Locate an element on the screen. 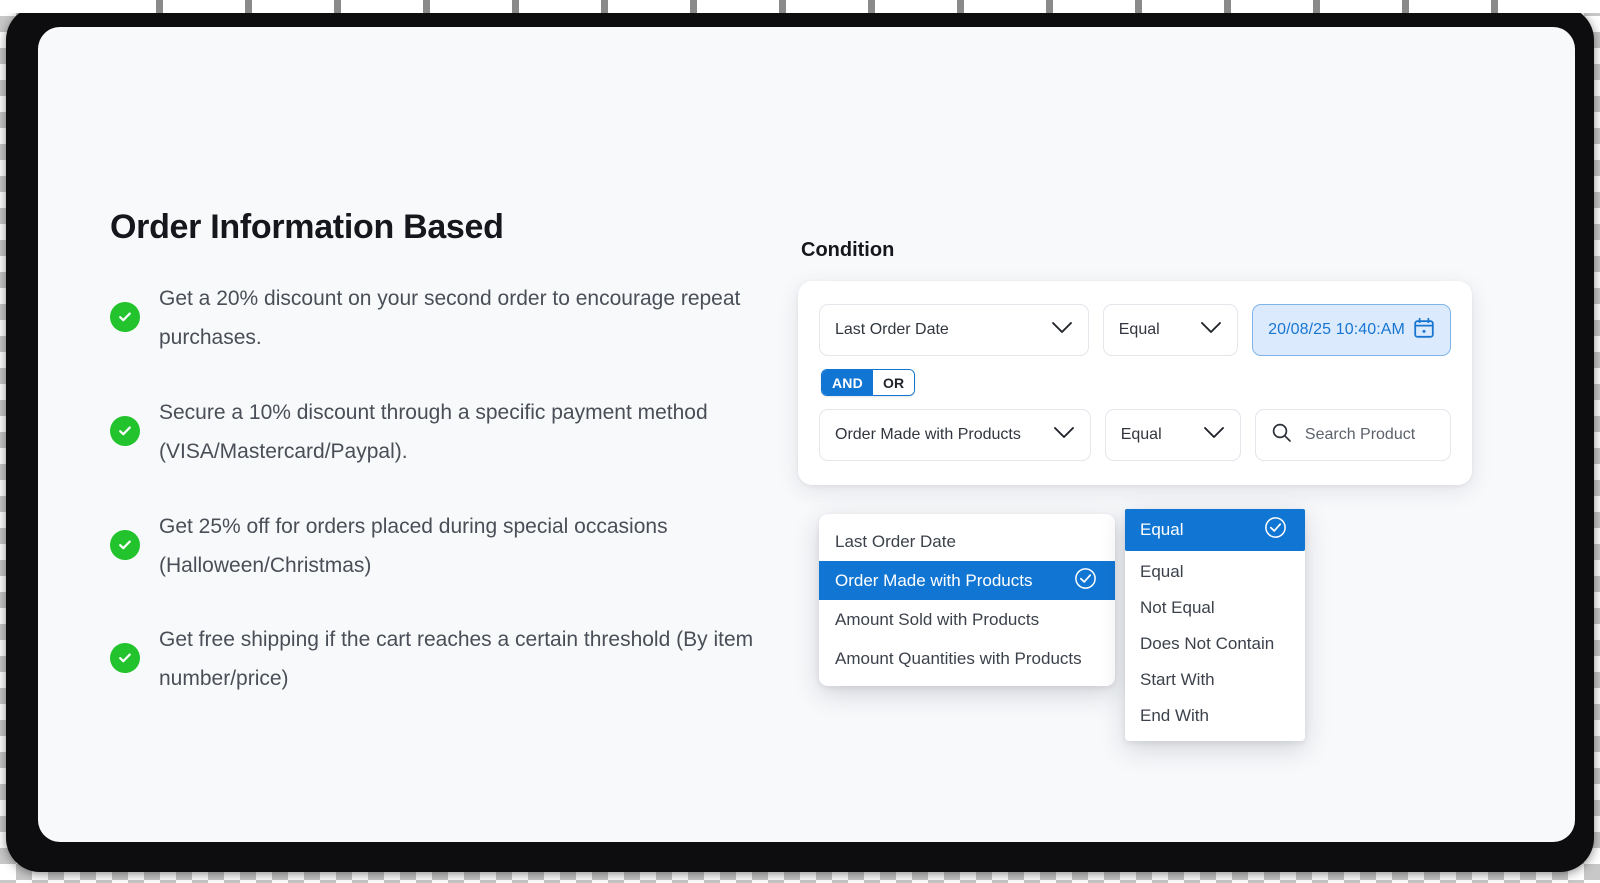  operator-option-not-equal: Not Equal is located at coordinates (1215, 608).